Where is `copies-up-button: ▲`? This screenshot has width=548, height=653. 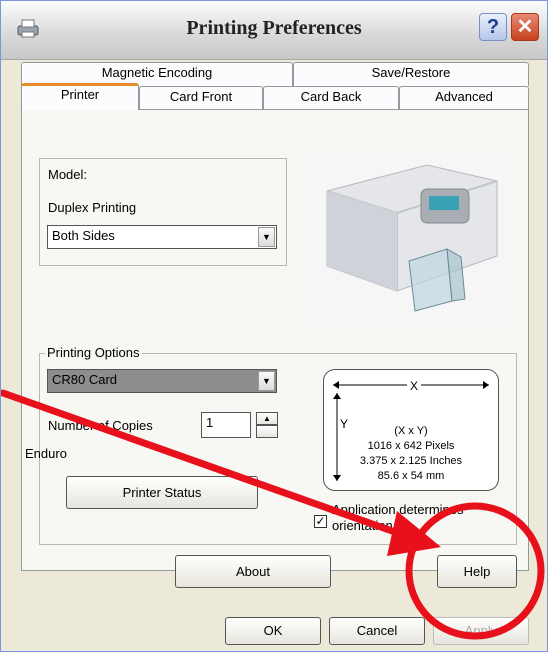 copies-up-button: ▲ is located at coordinates (267, 418).